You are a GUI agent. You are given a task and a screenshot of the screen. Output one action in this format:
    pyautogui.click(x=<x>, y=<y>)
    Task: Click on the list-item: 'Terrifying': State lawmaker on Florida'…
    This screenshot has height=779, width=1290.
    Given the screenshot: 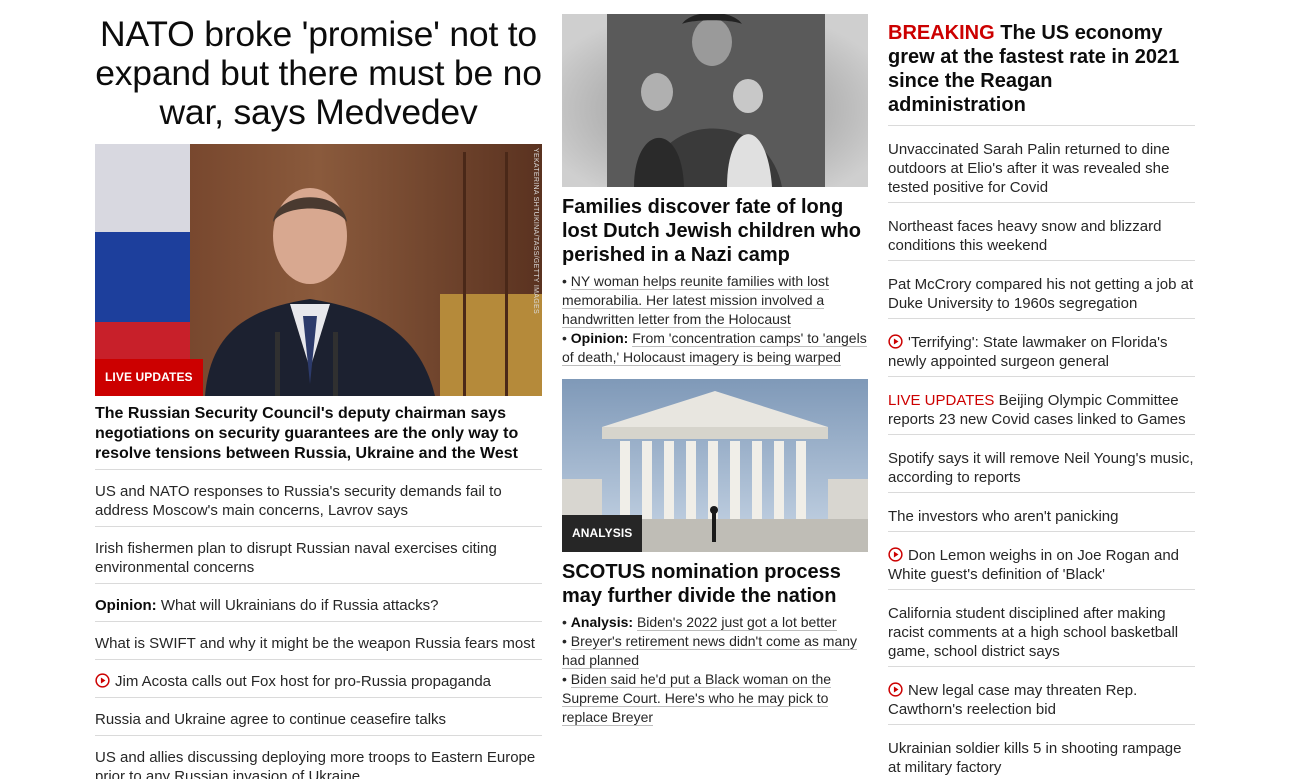 What is the action you would take?
    pyautogui.click(x=1041, y=348)
    